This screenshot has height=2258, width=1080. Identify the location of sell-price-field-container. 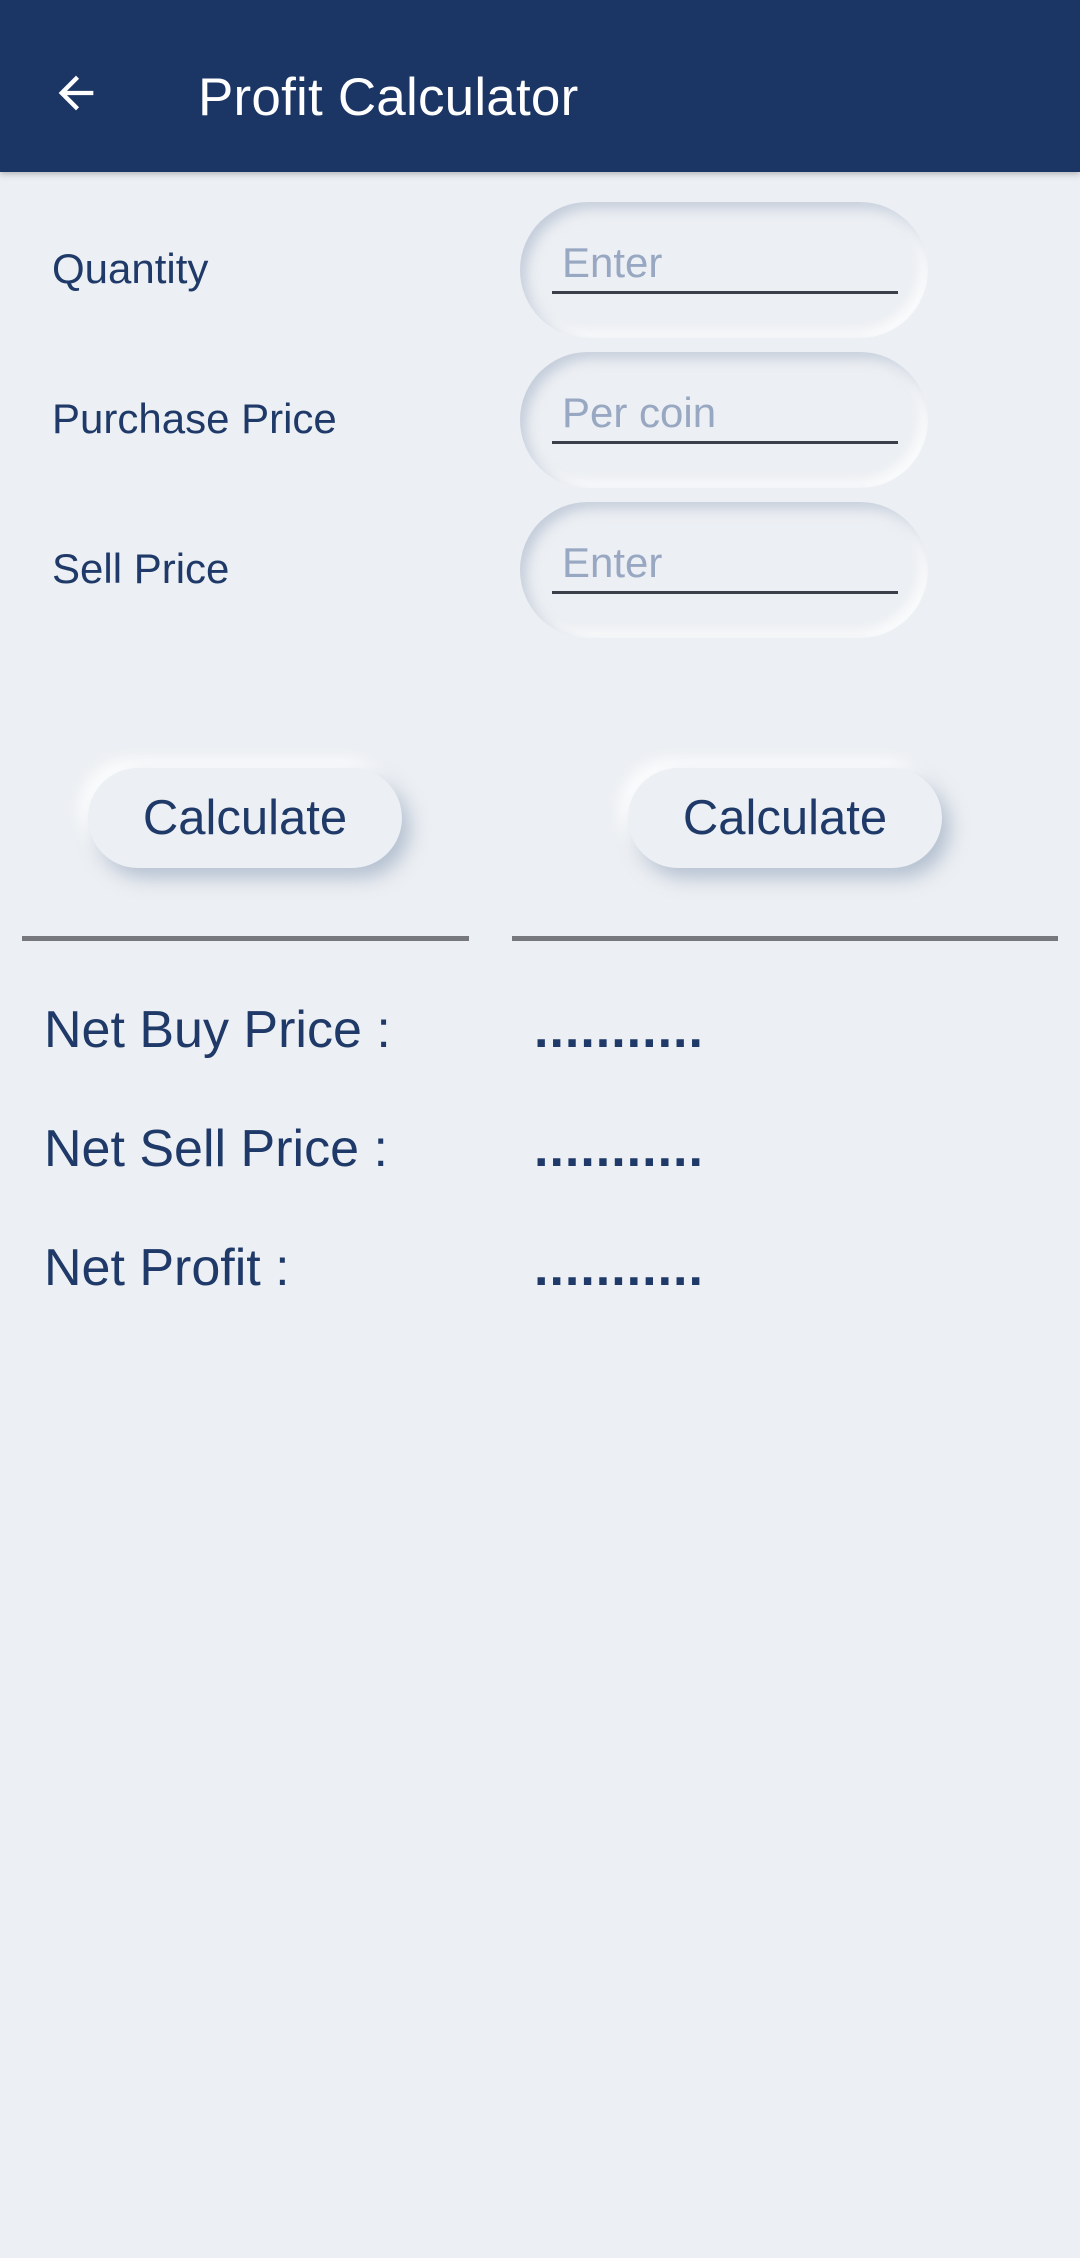
(724, 570).